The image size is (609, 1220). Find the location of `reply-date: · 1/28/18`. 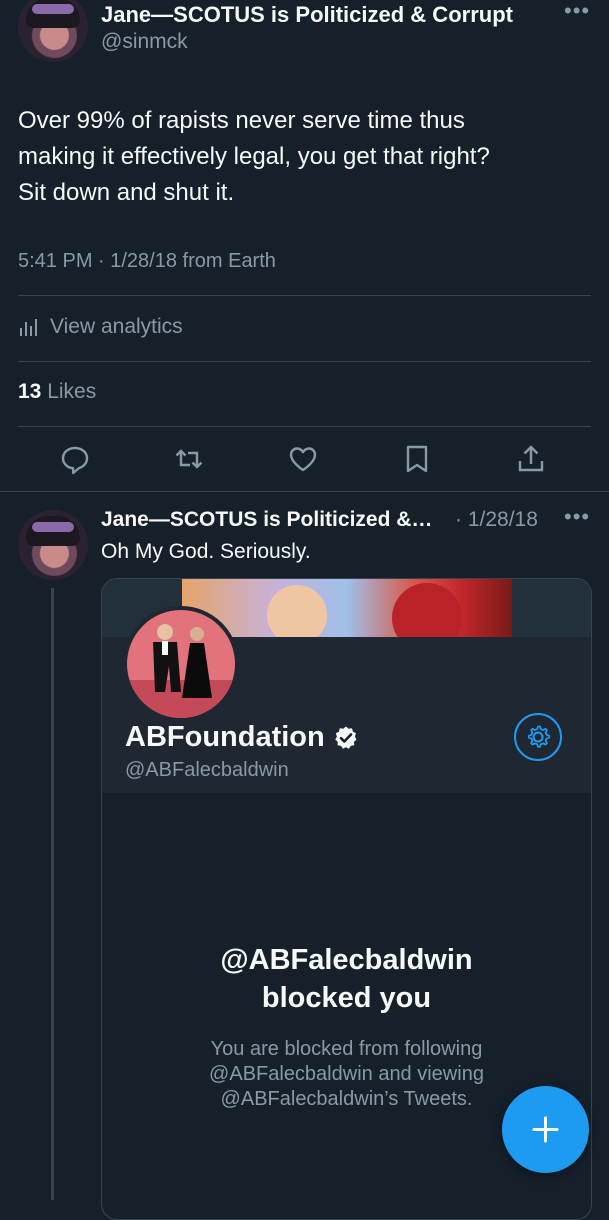

reply-date: · 1/28/18 is located at coordinates (496, 520).